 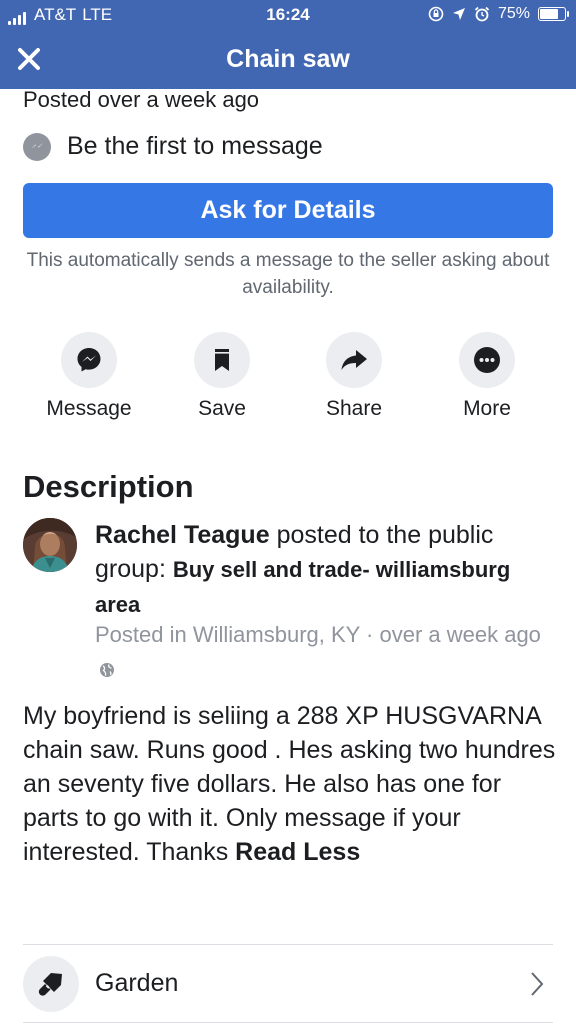 What do you see at coordinates (458, 14) in the screenshot?
I see `location-icon` at bounding box center [458, 14].